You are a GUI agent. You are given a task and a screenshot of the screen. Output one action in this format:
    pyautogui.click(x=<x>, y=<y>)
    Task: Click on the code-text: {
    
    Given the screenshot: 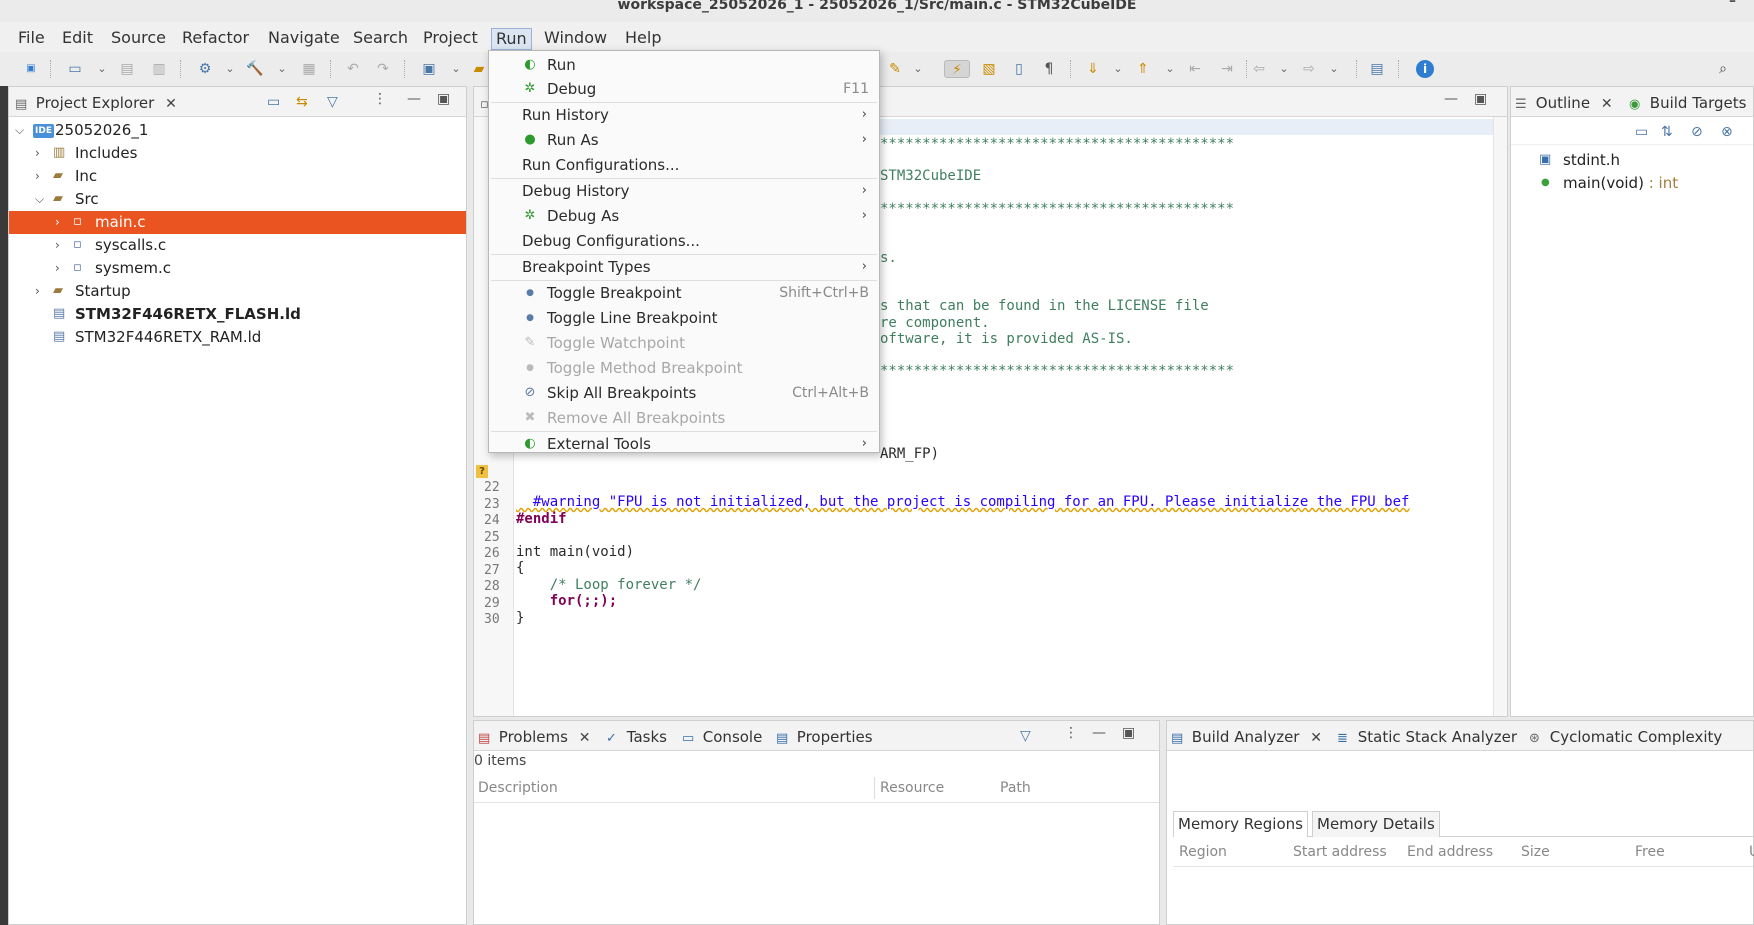 What is the action you would take?
    pyautogui.click(x=520, y=568)
    